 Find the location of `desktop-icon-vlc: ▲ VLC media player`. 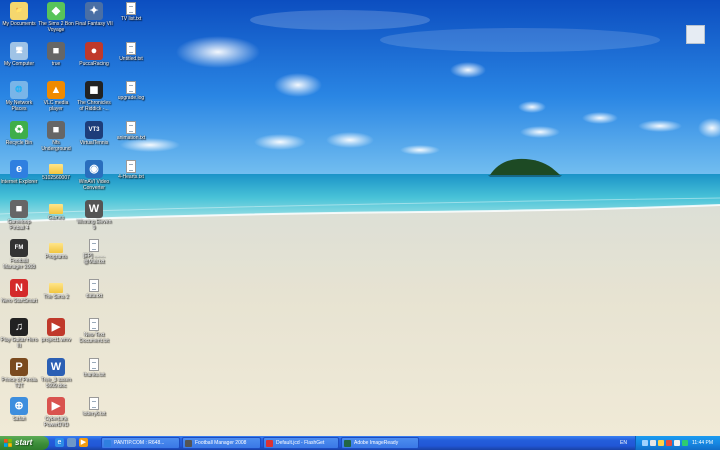

desktop-icon-vlc: ▲ VLC media player is located at coordinates (56, 100).